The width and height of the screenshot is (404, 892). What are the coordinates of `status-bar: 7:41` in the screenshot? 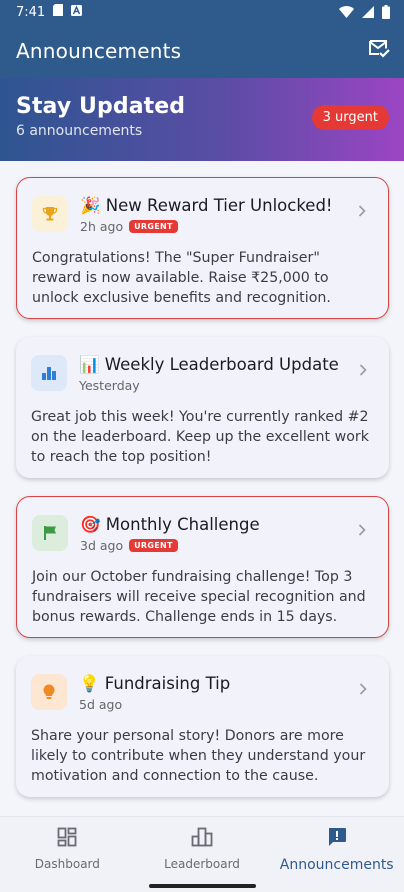 It's located at (202, 12).